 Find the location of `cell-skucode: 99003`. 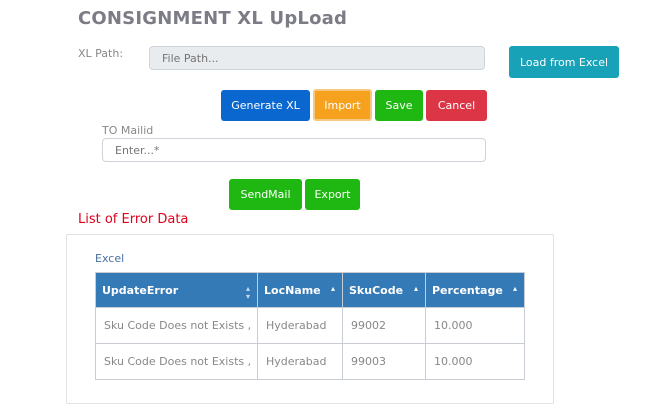

cell-skucode: 99003 is located at coordinates (384, 361).